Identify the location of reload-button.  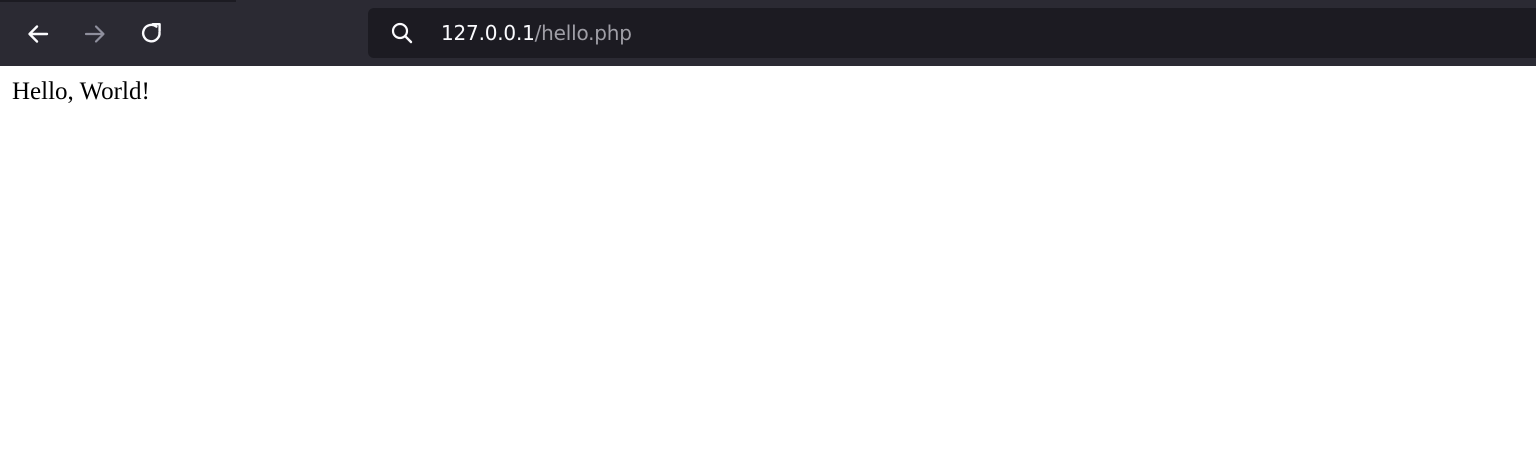
(152, 34).